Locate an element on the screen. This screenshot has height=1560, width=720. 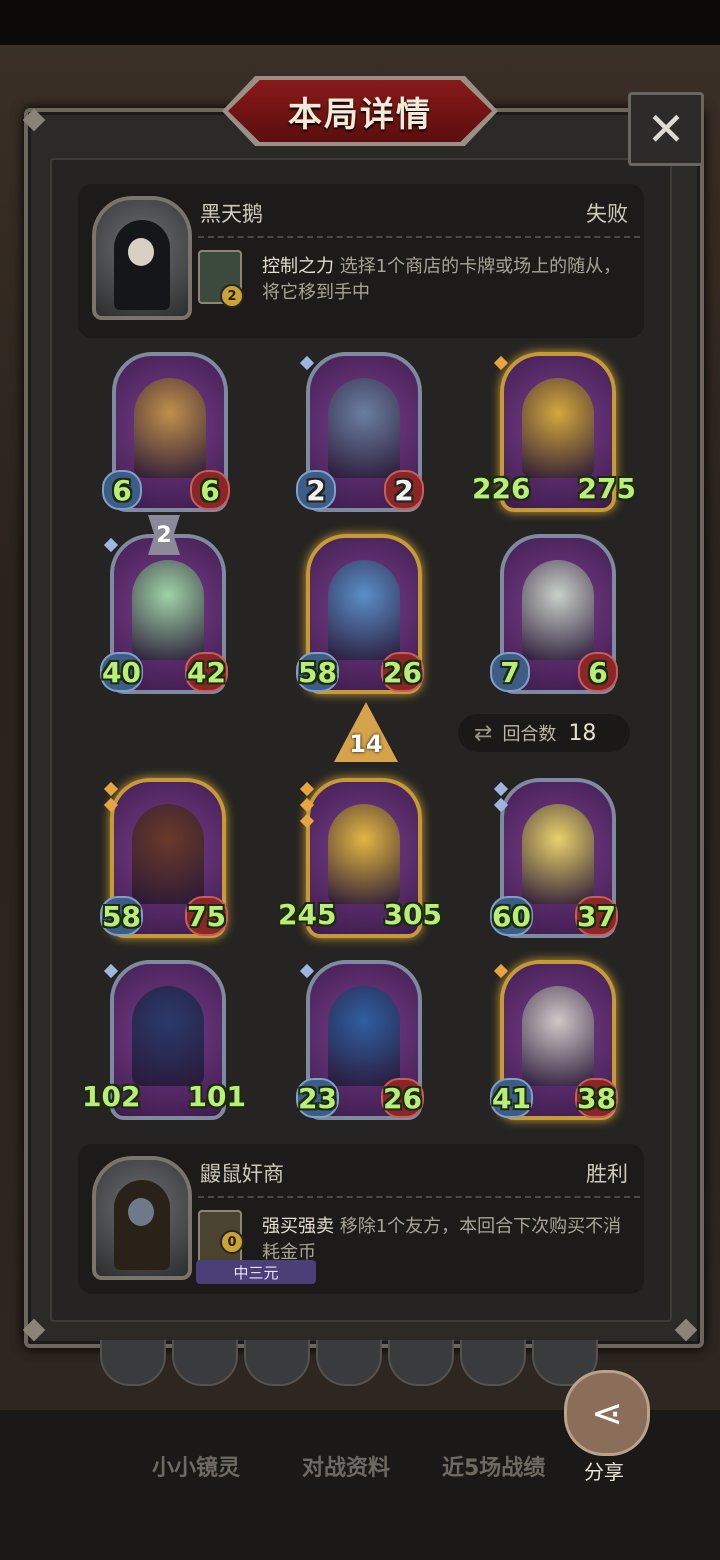
player-minion-card: 102 101 is located at coordinates (164, 1042).